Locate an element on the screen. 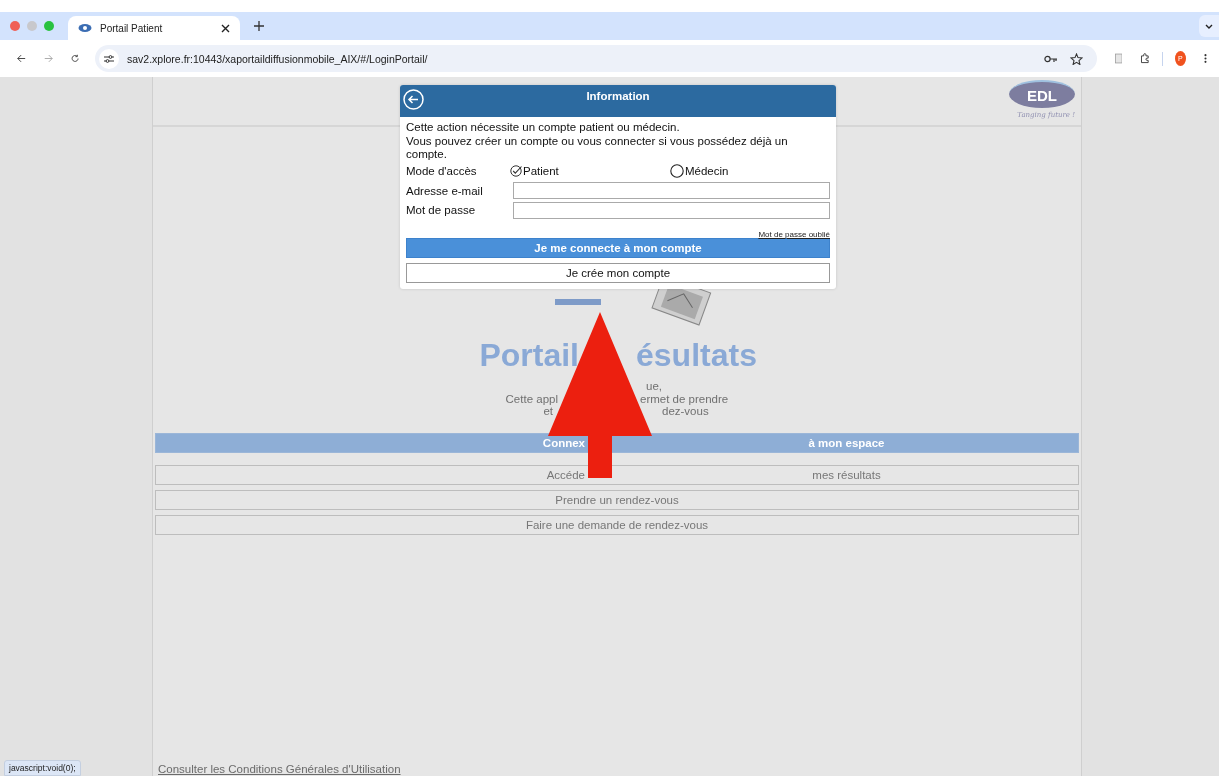 The width and height of the screenshot is (1219, 776). new-tab-icon is located at coordinates (259, 26).